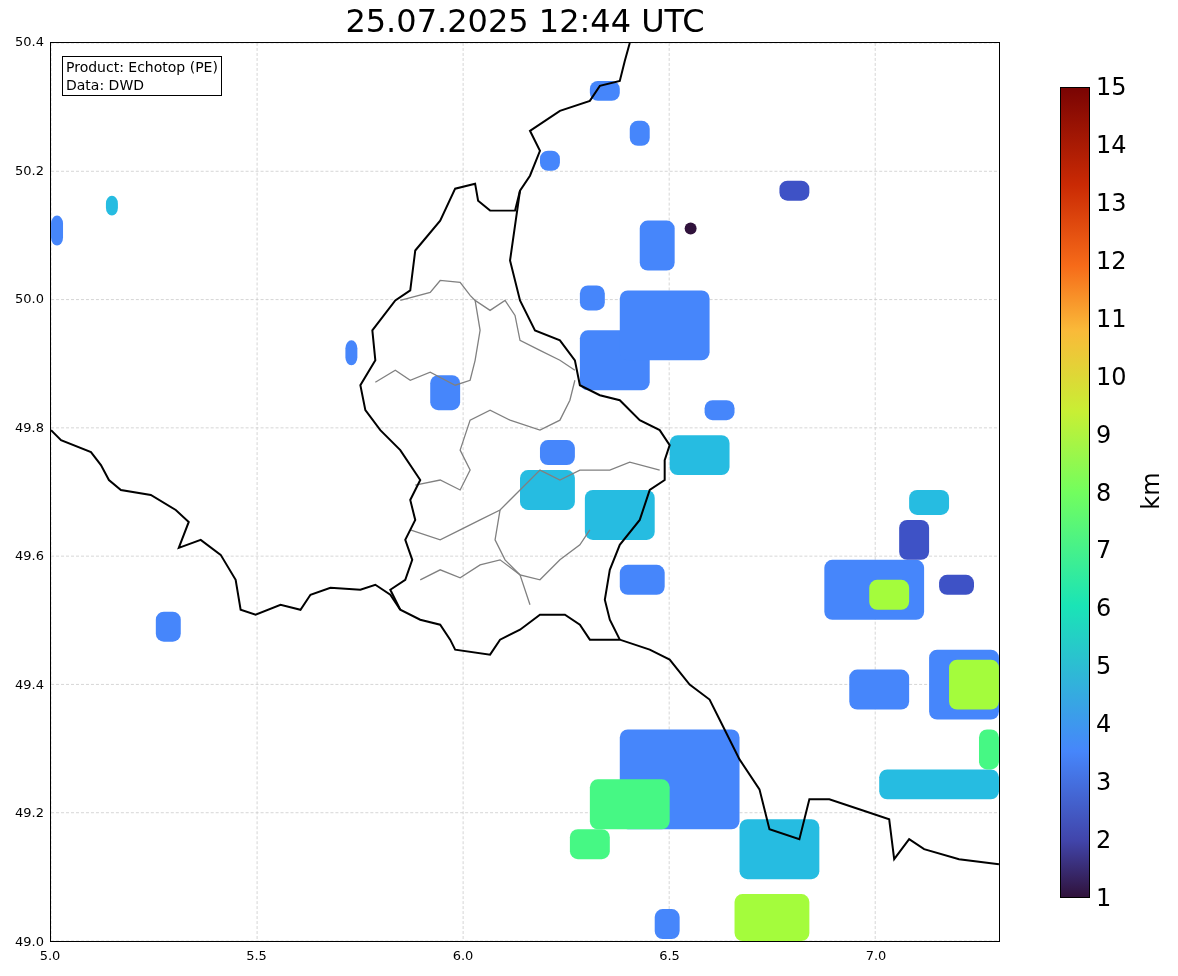 Image resolution: width=1178 pixels, height=976 pixels. I want to click on colorbar-tick-label: 6, so click(1104, 608).